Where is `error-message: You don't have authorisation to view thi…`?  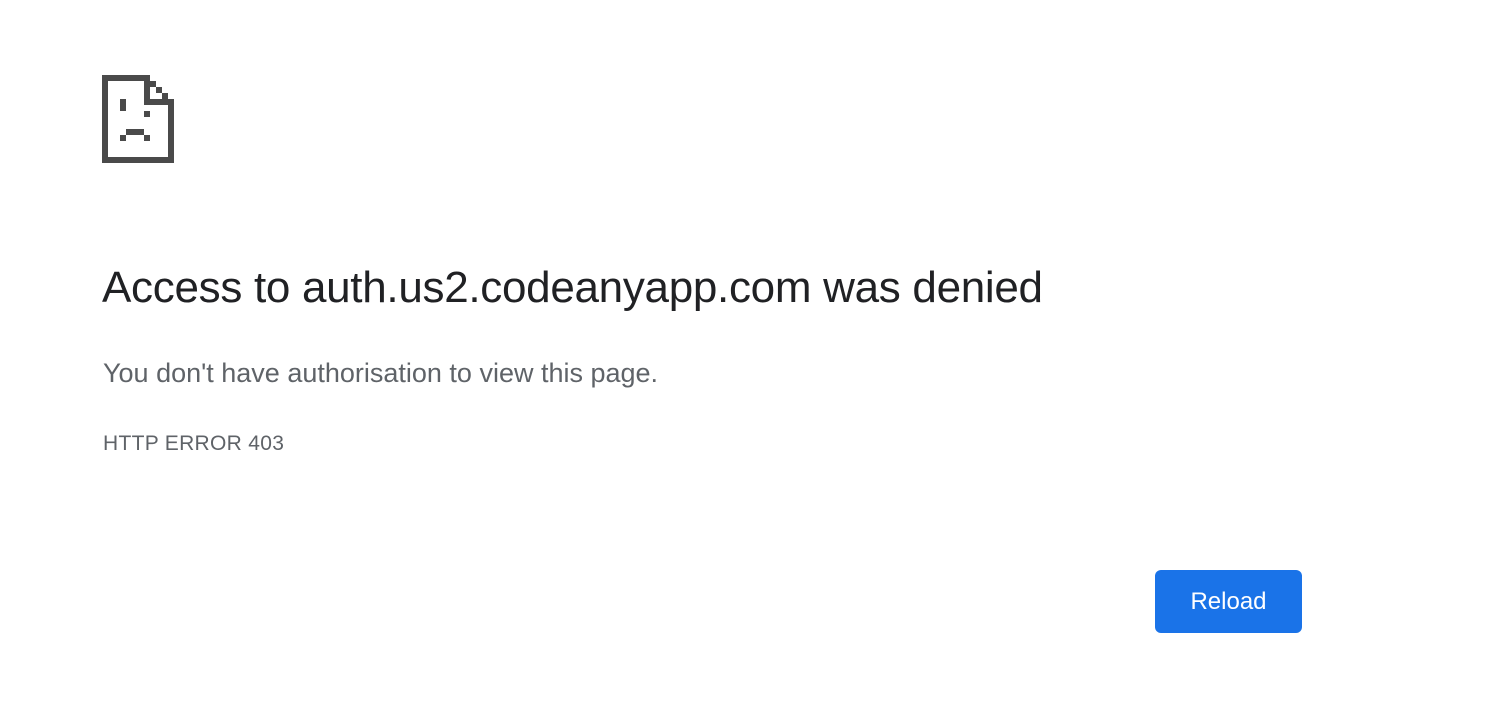 error-message: You don't have authorisation to view thi… is located at coordinates (381, 373).